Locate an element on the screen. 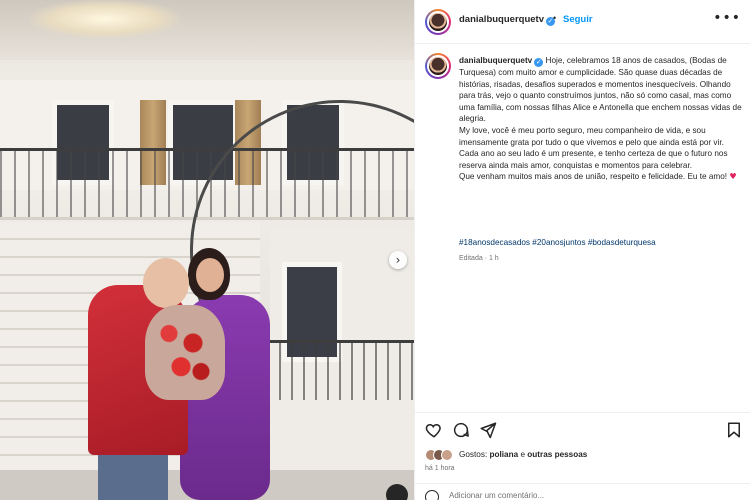  emoji-icon is located at coordinates (432, 495).